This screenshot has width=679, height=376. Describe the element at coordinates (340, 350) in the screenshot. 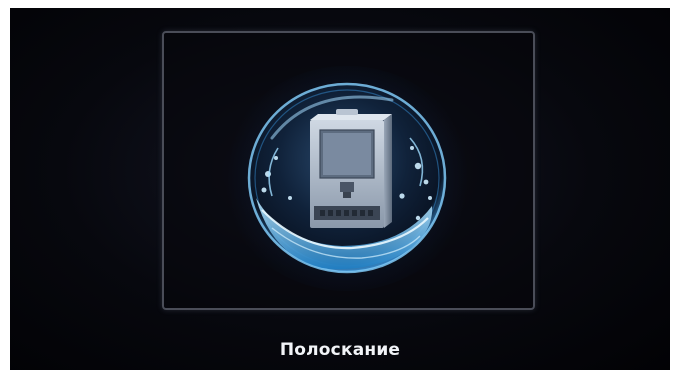

I see `status-caption: Полоскание` at that location.